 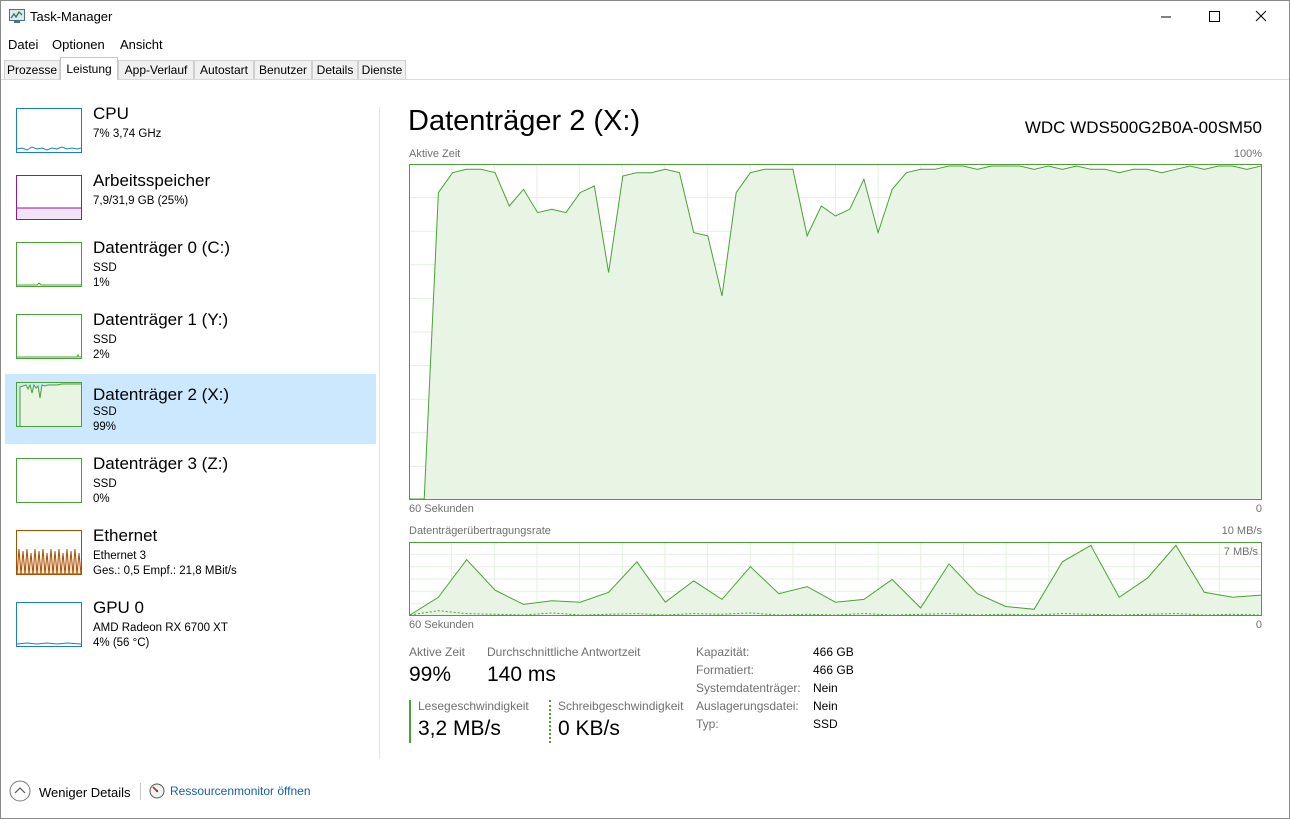 I want to click on prop-key-capacity: Kapazität:, so click(x=723, y=652).